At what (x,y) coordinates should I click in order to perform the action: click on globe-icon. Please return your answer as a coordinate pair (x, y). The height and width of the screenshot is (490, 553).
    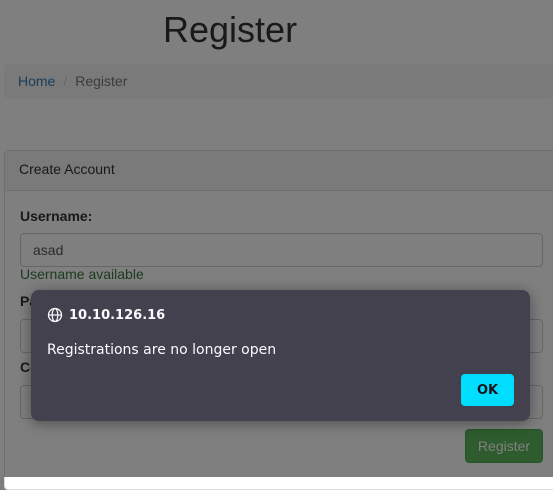
    Looking at the image, I should click on (55, 315).